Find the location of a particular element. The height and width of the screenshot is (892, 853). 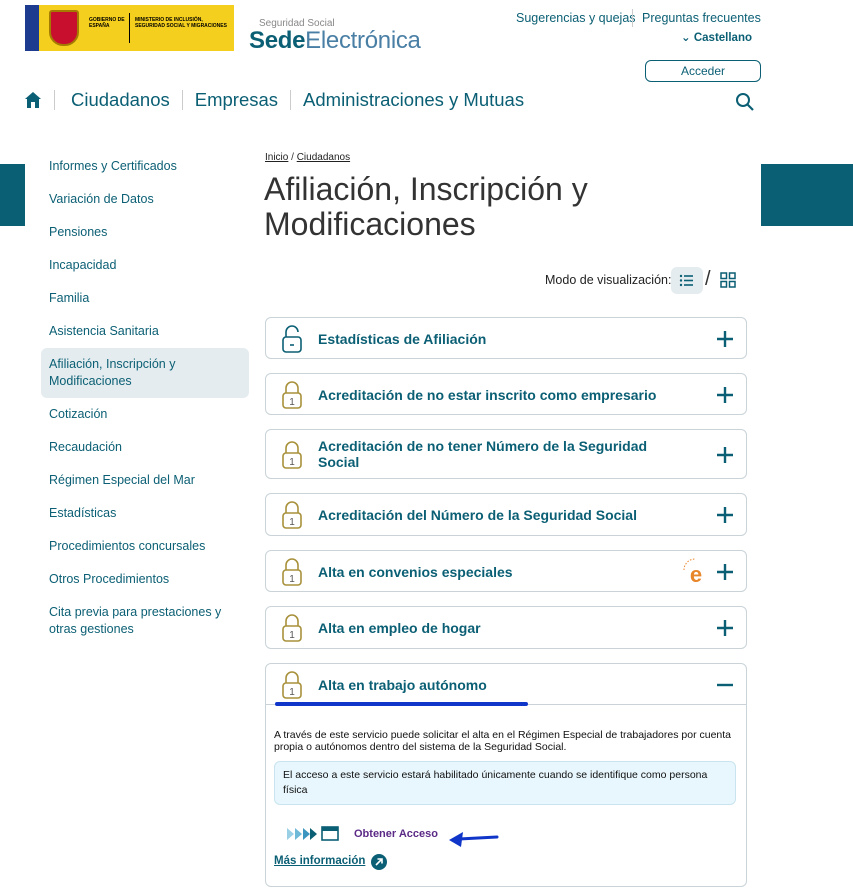

breadcrumb-ciudadanos: Ciudadanos is located at coordinates (323, 157).